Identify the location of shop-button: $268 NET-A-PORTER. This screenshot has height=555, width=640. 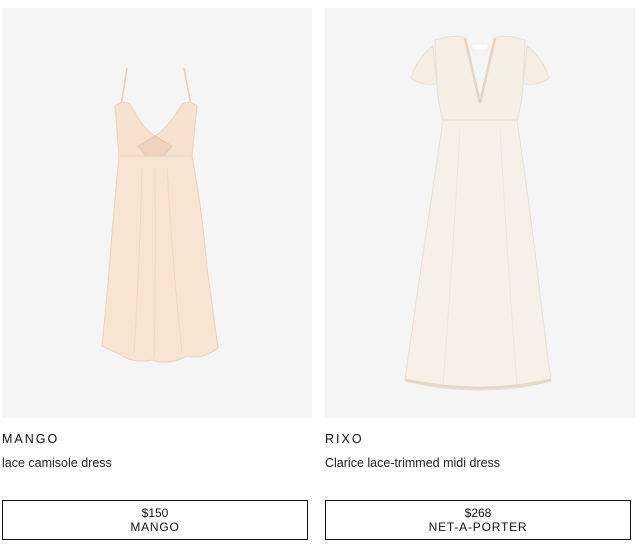
(478, 520).